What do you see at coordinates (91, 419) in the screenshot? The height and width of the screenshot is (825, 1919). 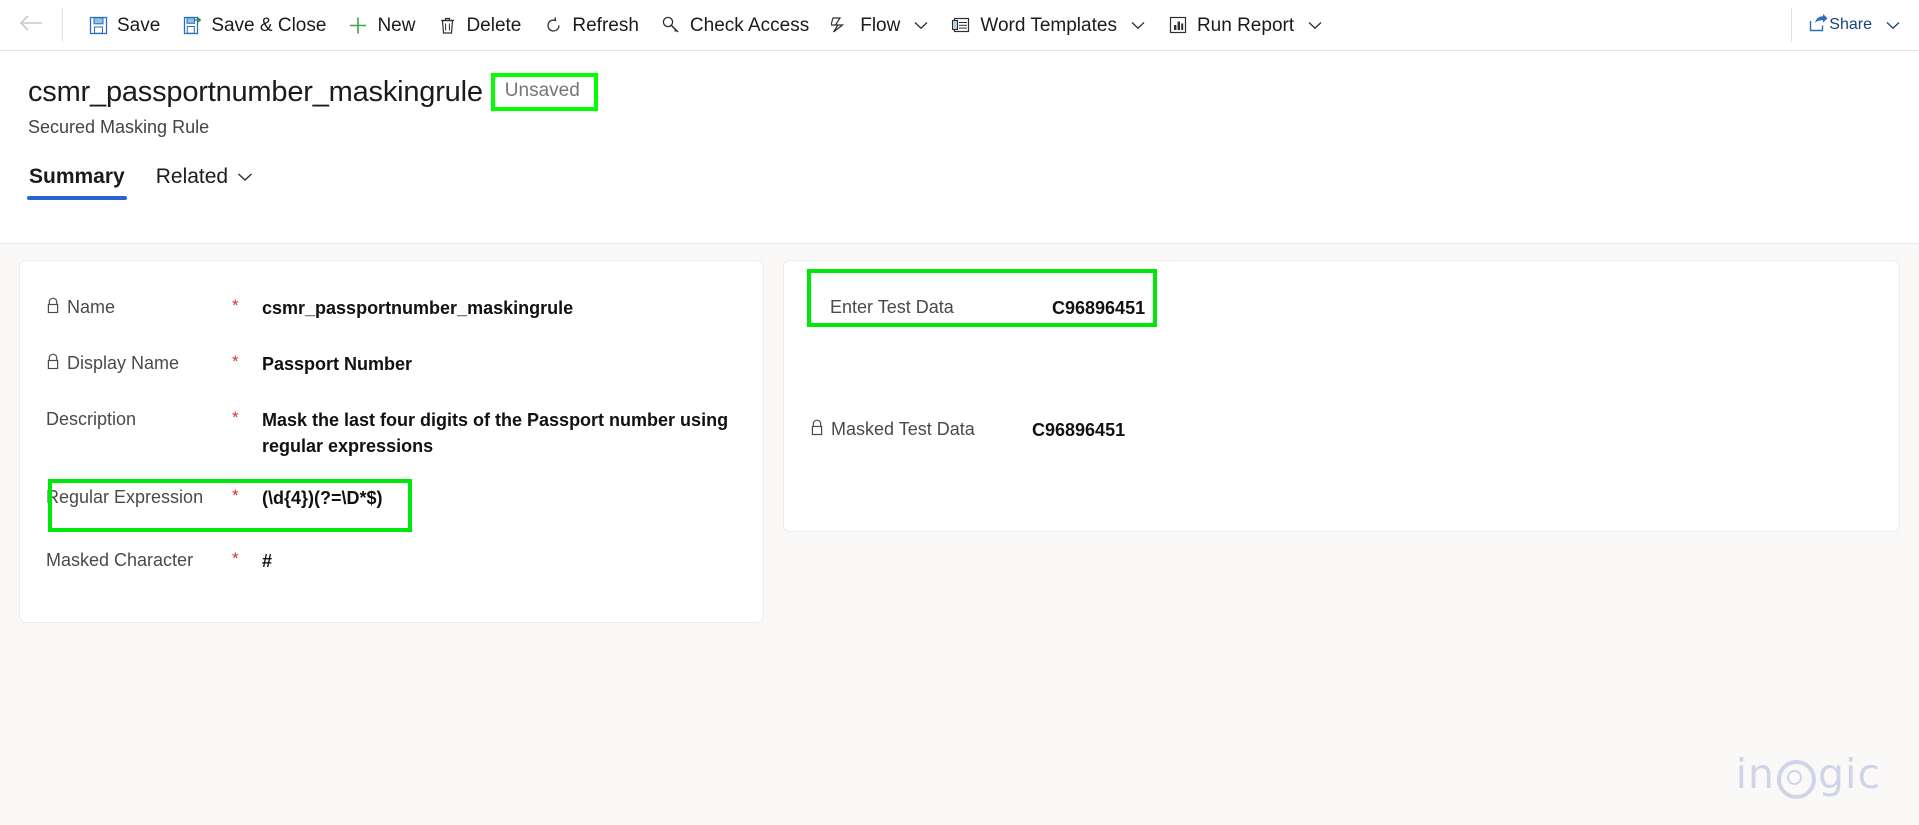 I see `field-label-description-text: Description` at bounding box center [91, 419].